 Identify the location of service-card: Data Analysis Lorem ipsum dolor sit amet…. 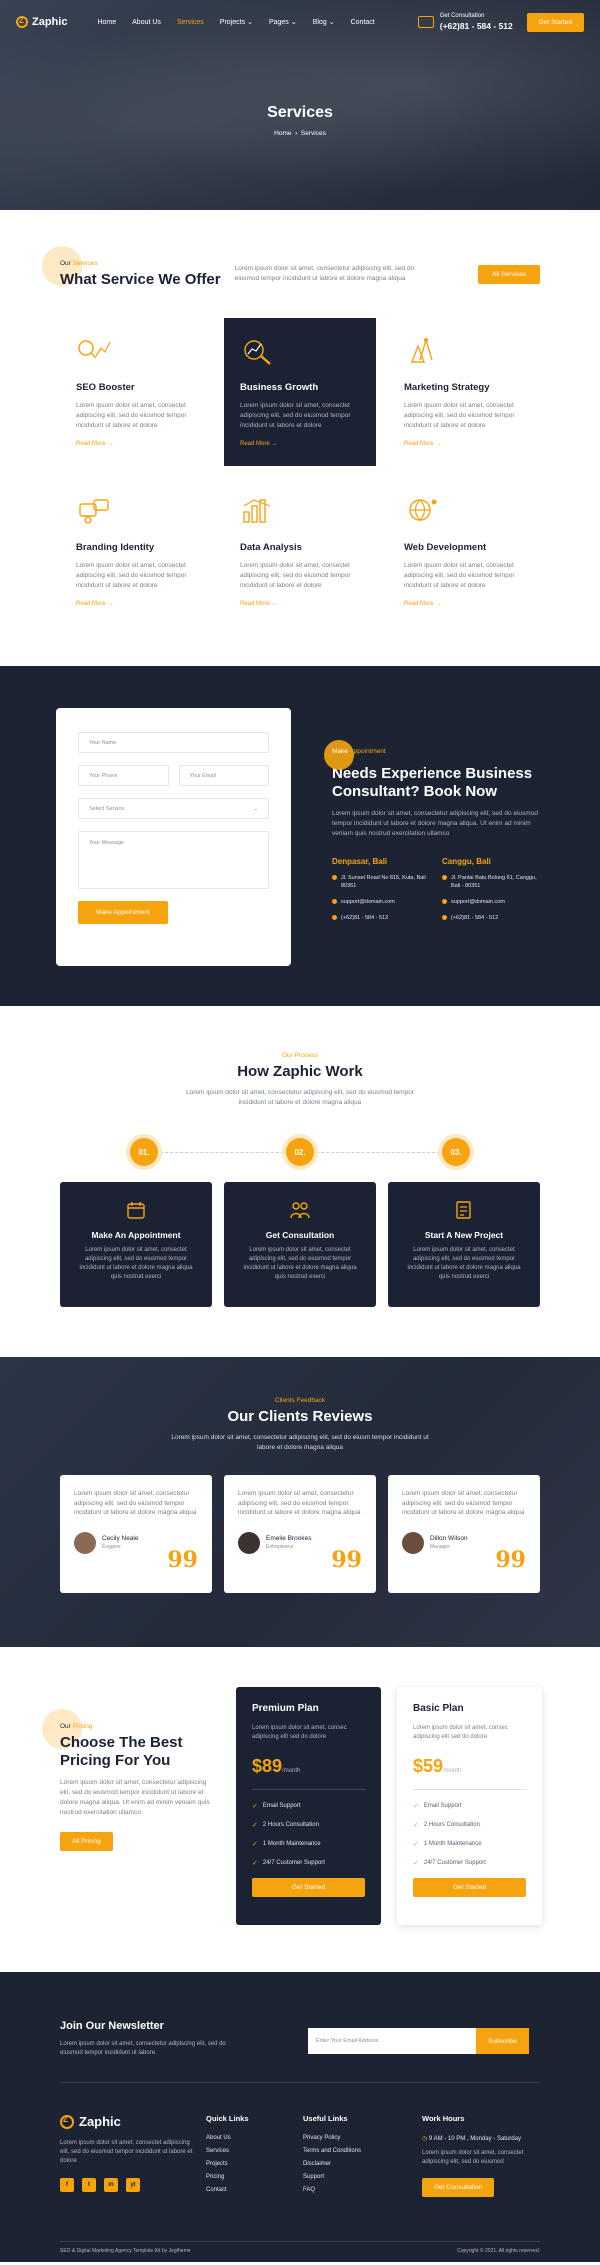
(300, 552).